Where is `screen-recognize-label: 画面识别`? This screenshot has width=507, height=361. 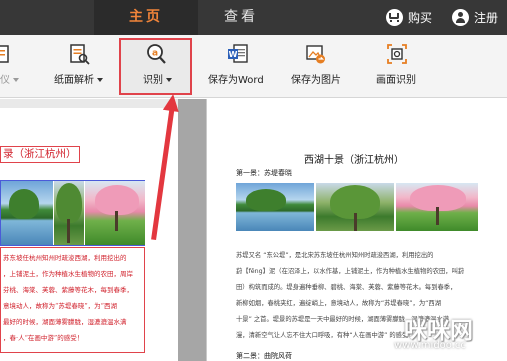
screen-recognize-label: 画面识别 is located at coordinates (396, 80).